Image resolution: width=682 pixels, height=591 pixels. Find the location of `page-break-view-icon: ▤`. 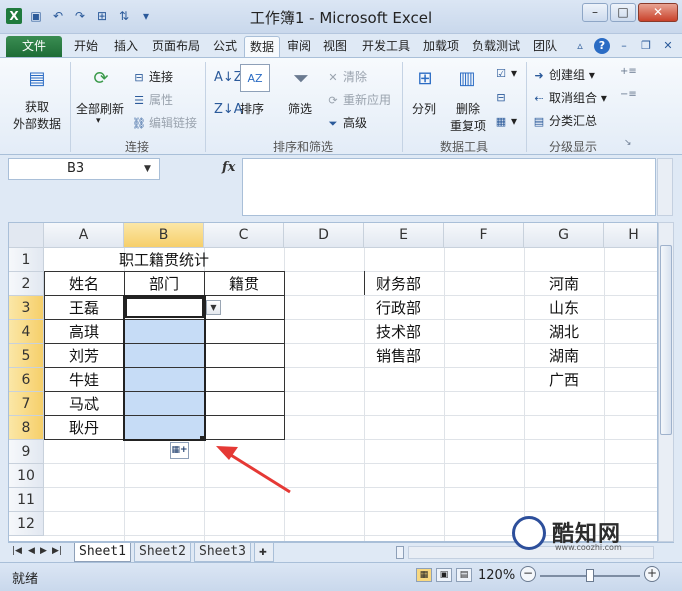

page-break-view-icon: ▤ is located at coordinates (464, 575).